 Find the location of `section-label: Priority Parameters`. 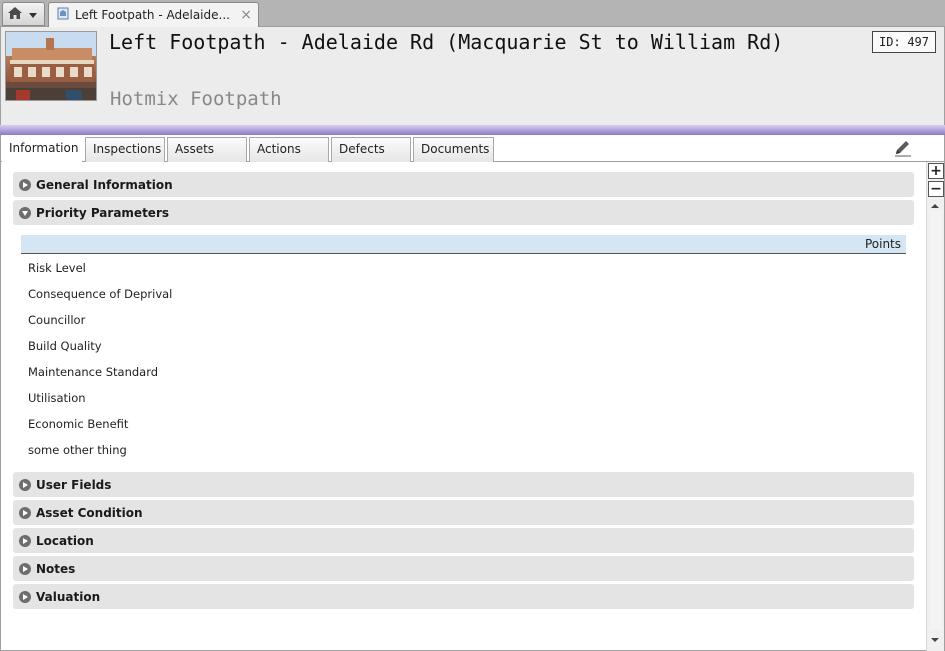

section-label: Priority Parameters is located at coordinates (103, 212).